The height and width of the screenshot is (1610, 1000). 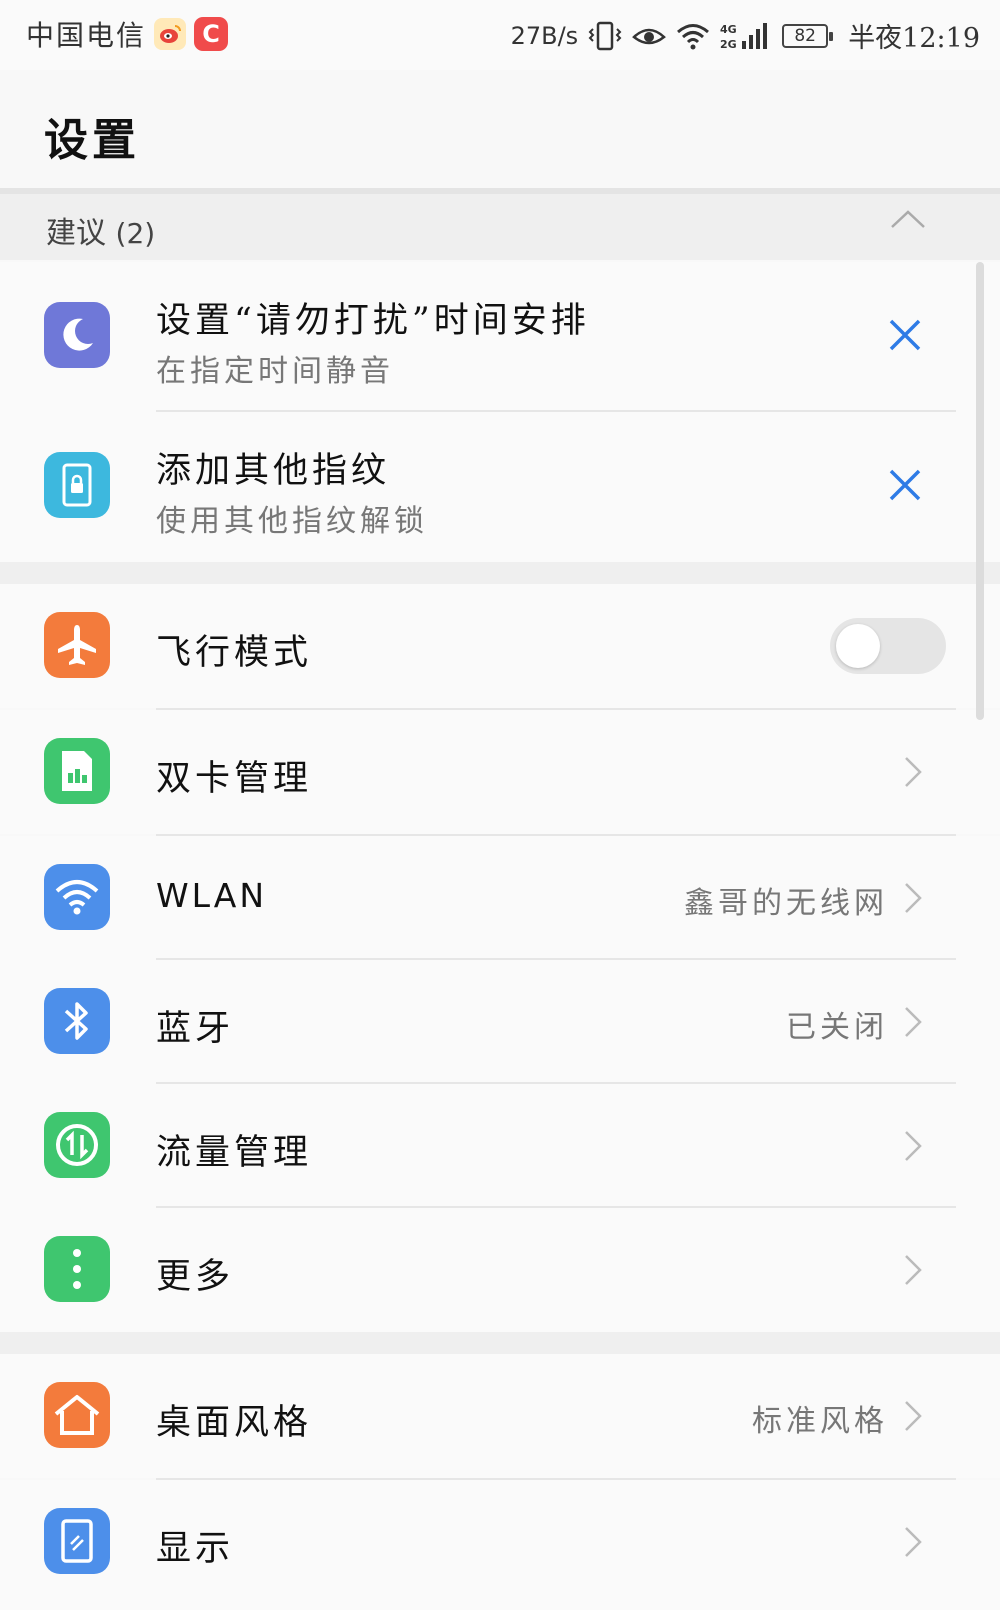 What do you see at coordinates (888, 646) in the screenshot?
I see `airplane-mode-toggle` at bounding box center [888, 646].